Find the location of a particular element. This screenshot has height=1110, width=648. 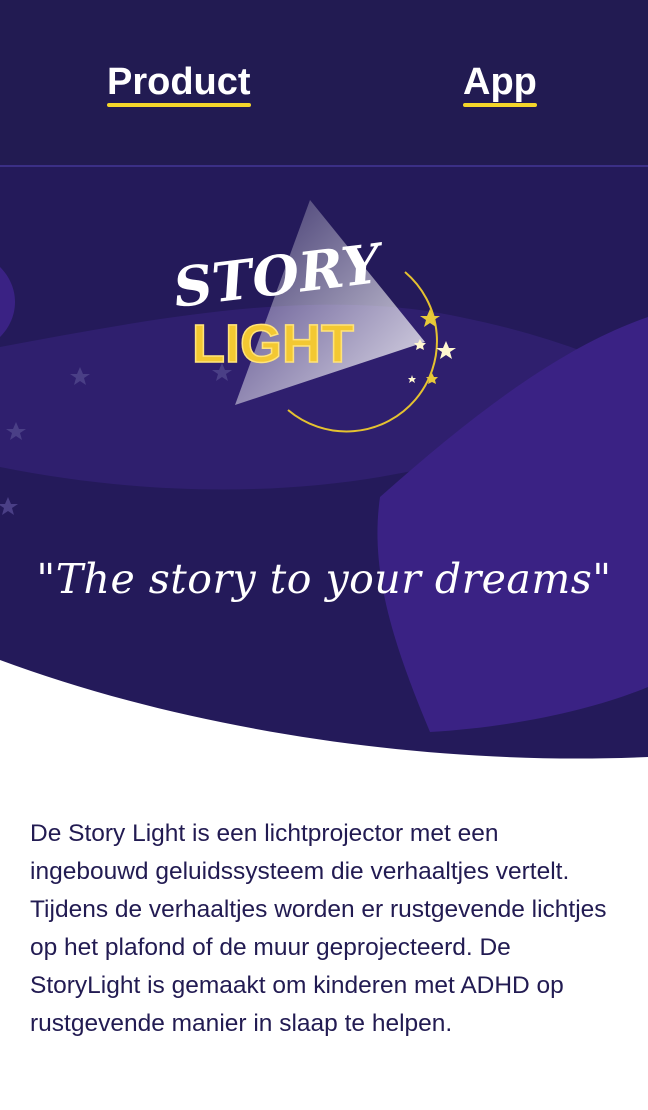

logo-light-text: LIGHT is located at coordinates (273, 344).